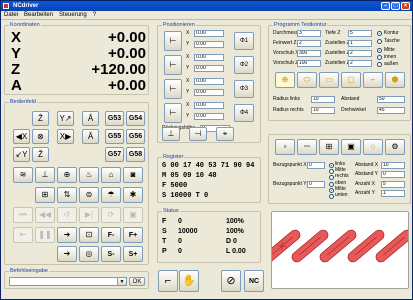 Image resolution: width=413 pixels, height=300 pixels. What do you see at coordinates (133, 175) in the screenshot?
I see `camera-button: ◙` at bounding box center [133, 175].